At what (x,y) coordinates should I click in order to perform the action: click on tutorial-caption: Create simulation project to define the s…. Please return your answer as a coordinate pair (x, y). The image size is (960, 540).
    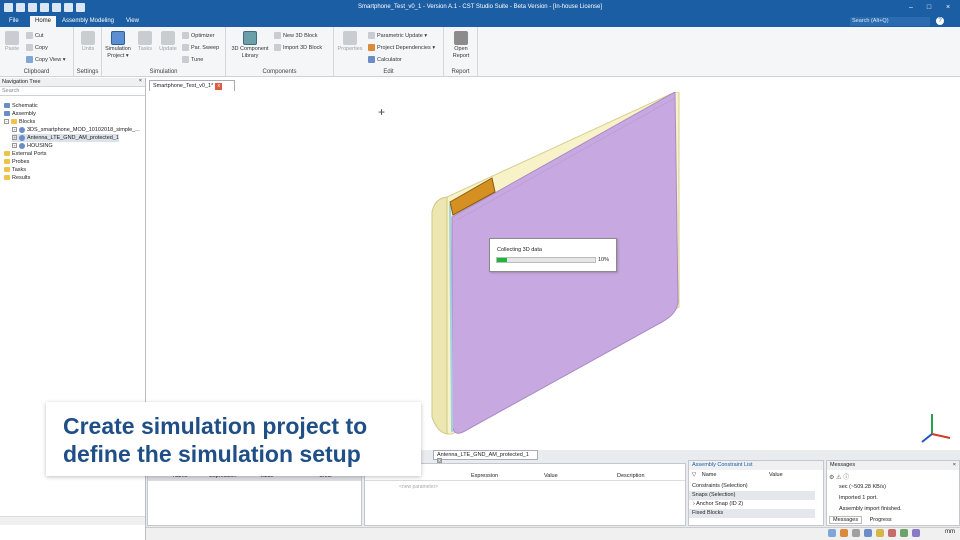
    Looking at the image, I should click on (233, 439).